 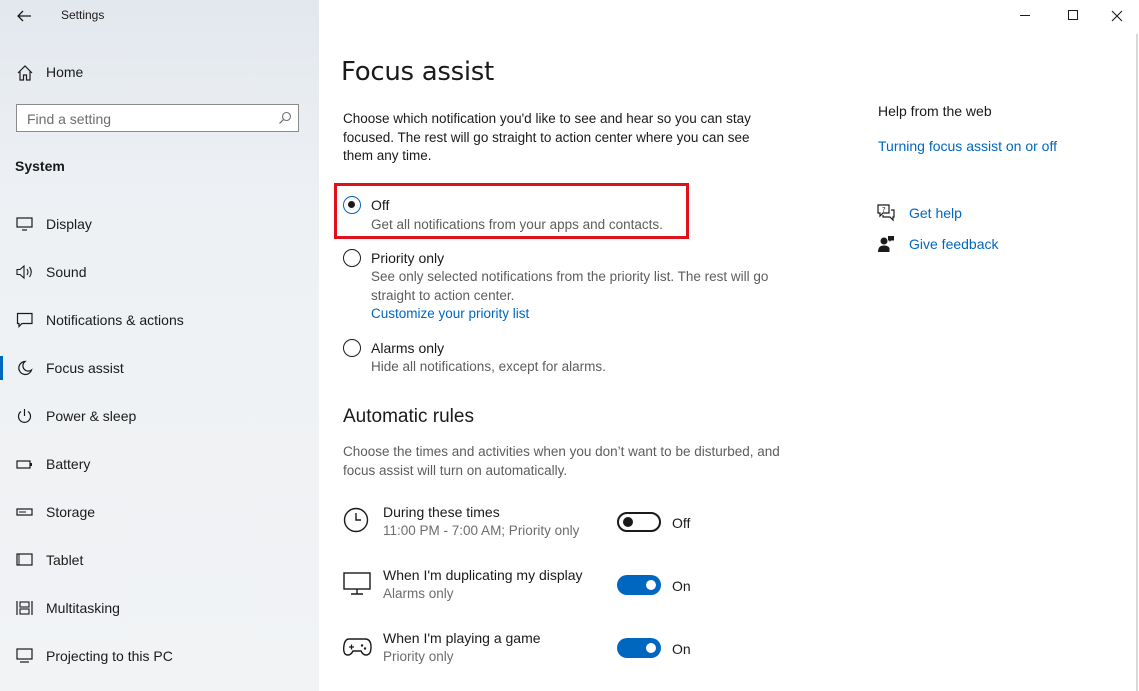 What do you see at coordinates (83, 608) in the screenshot?
I see `sidebar-item-label: Multitasking` at bounding box center [83, 608].